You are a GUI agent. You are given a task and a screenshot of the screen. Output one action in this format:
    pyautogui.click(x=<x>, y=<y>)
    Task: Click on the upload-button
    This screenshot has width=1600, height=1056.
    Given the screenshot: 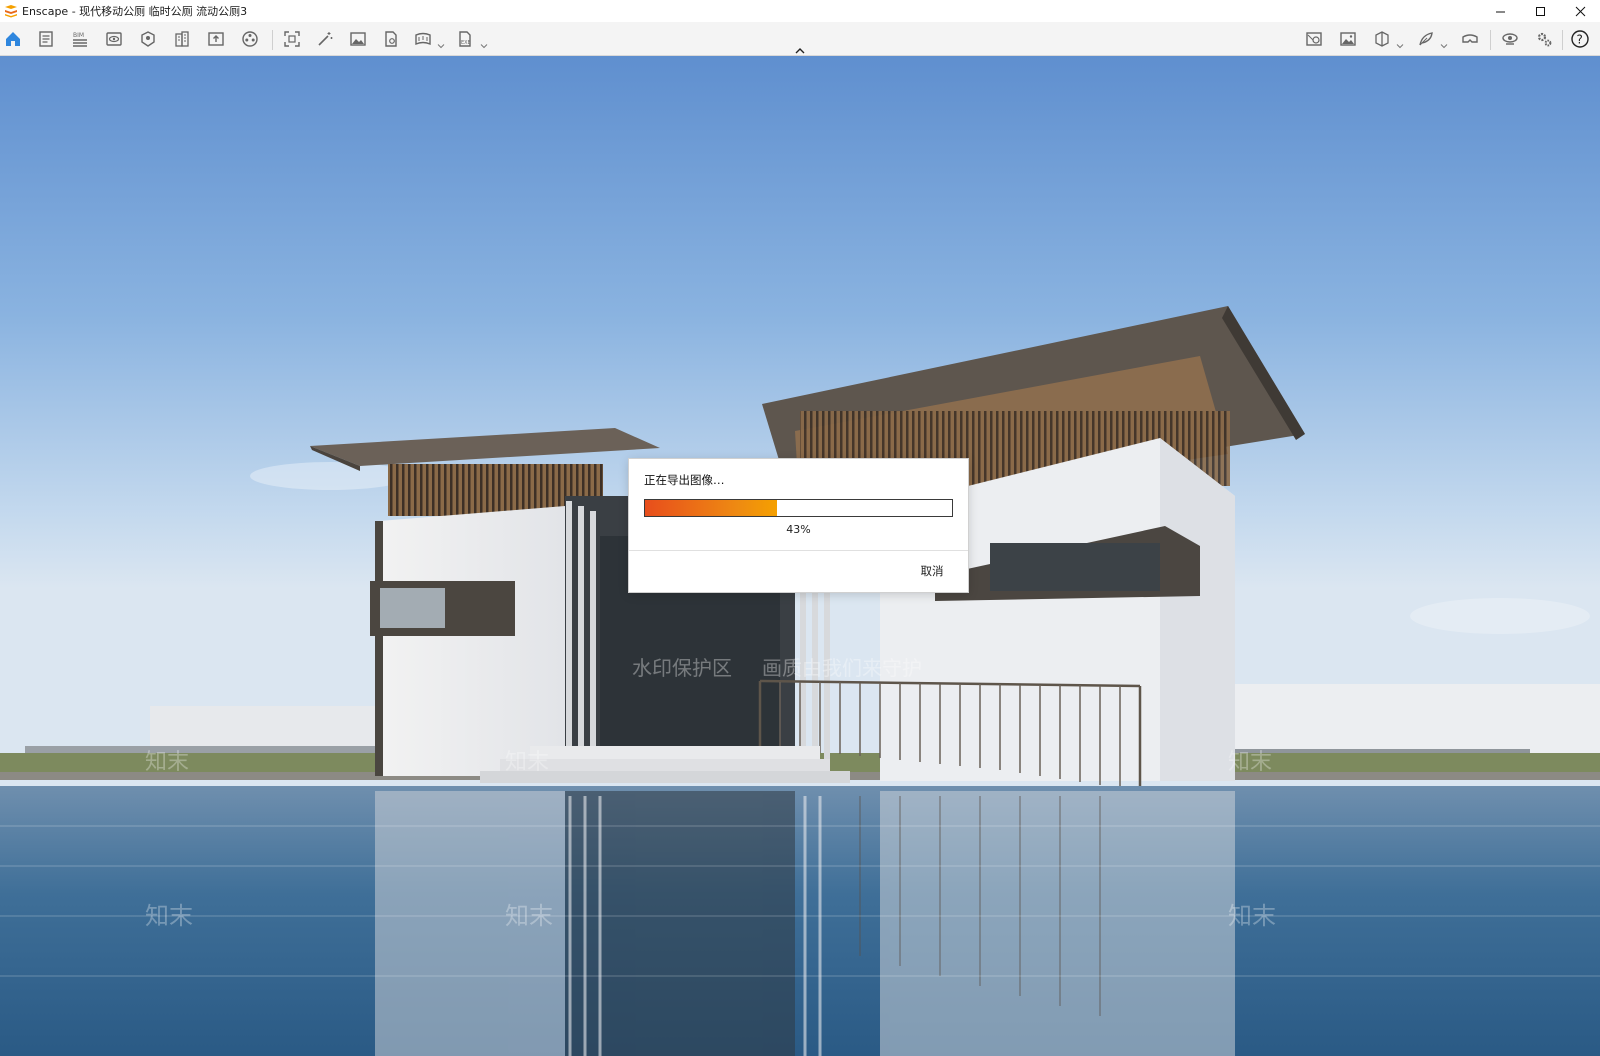 What is the action you would take?
    pyautogui.click(x=216, y=39)
    